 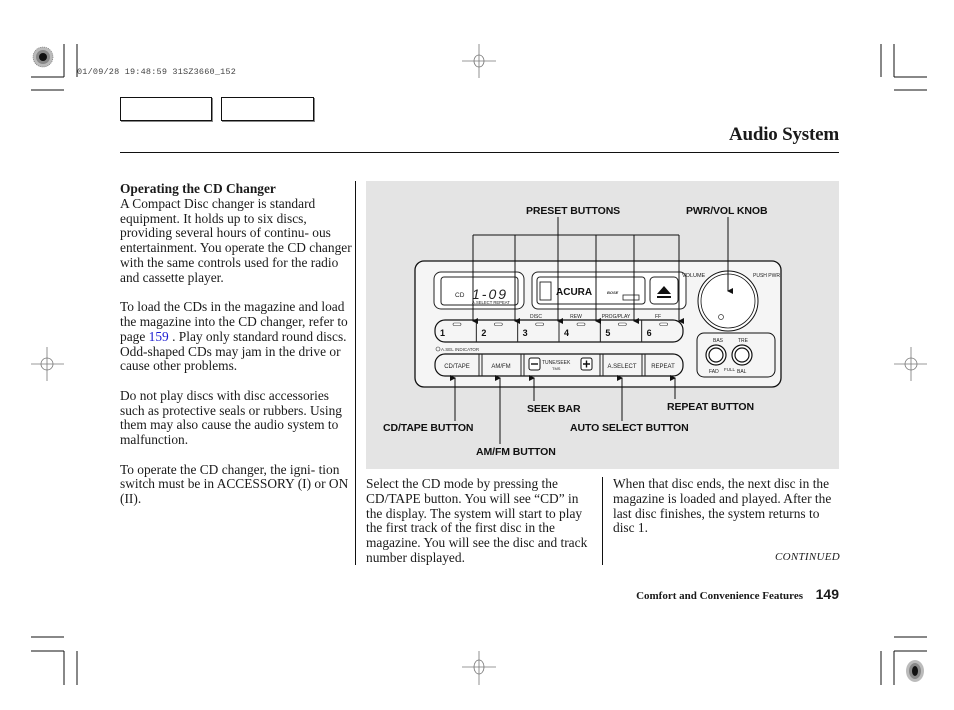 What do you see at coordinates (649, 333) in the screenshot?
I see `preset-button-6: 6` at bounding box center [649, 333].